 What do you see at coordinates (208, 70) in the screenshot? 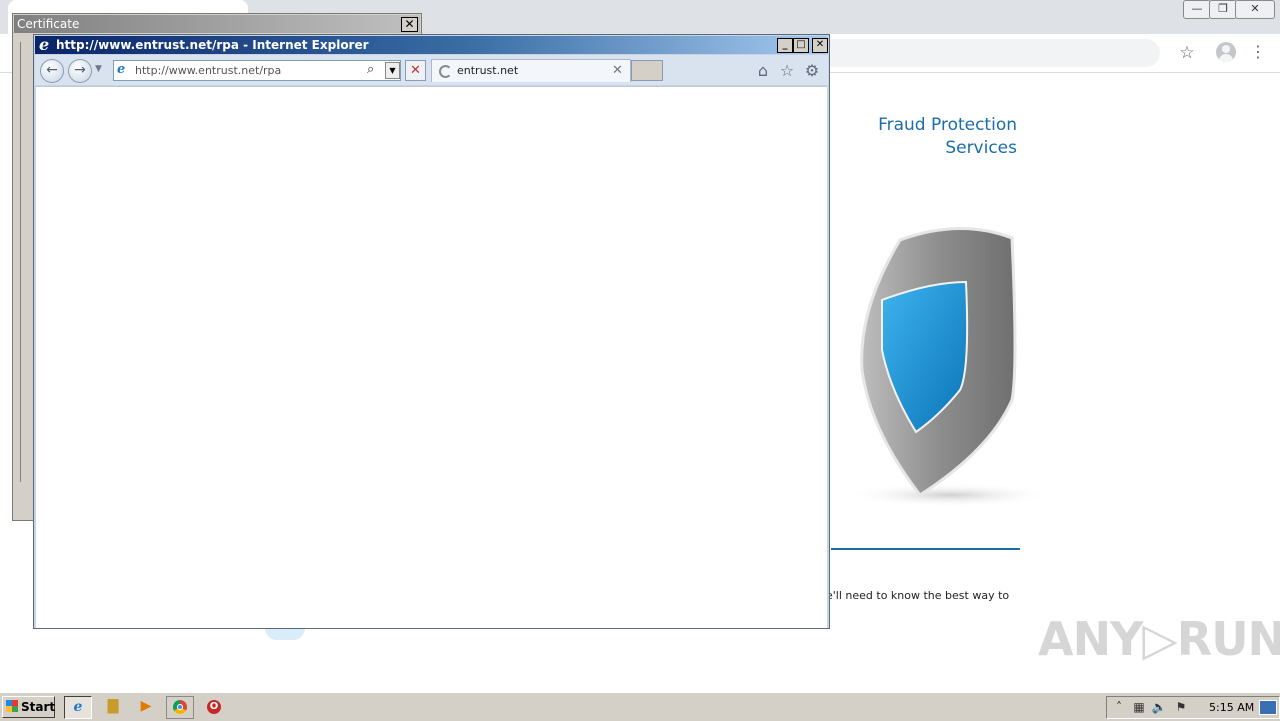
I see `address-text: http://www.entrust.net/rpa` at bounding box center [208, 70].